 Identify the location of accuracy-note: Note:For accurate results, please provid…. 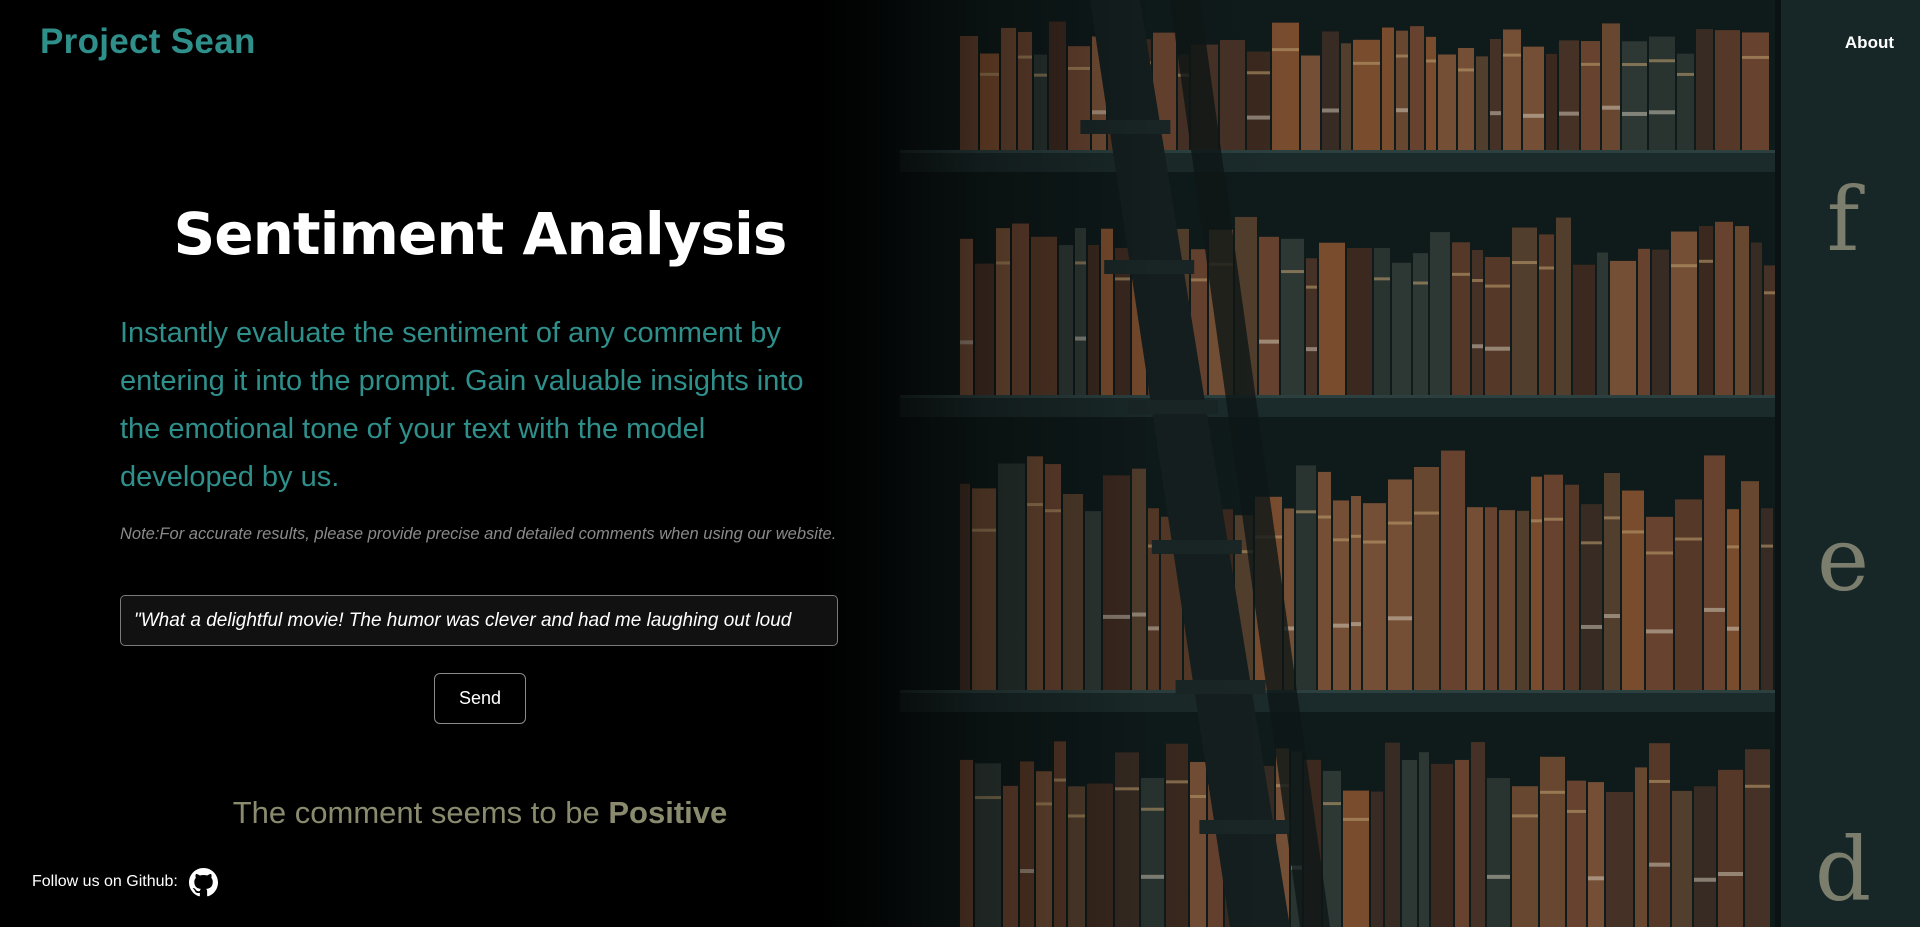
(478, 534).